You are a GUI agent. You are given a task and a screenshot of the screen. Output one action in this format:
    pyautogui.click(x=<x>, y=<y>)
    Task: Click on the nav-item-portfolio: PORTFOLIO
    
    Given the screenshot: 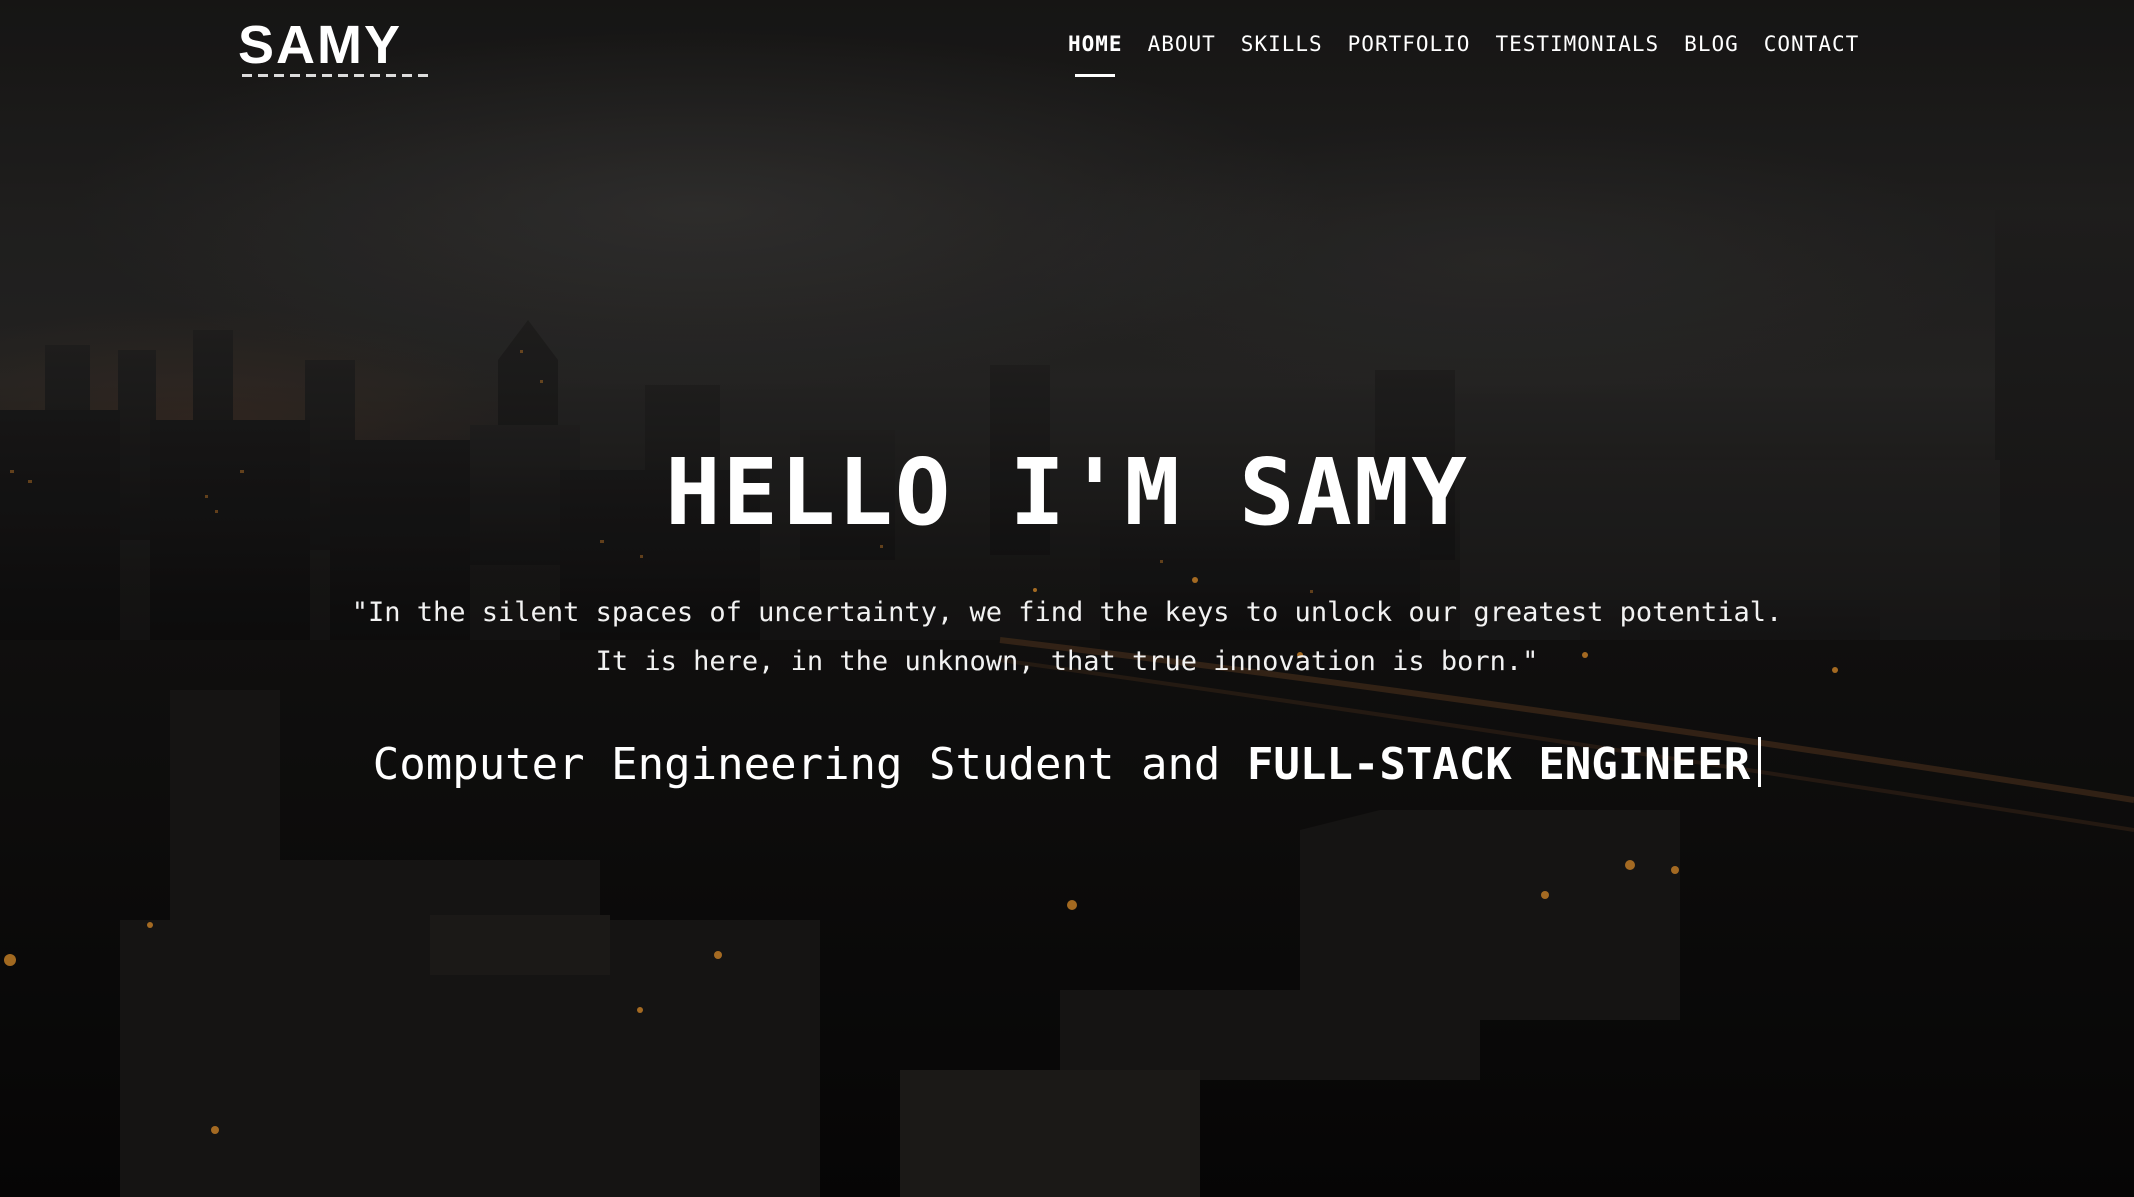 What is the action you would take?
    pyautogui.click(x=1409, y=44)
    